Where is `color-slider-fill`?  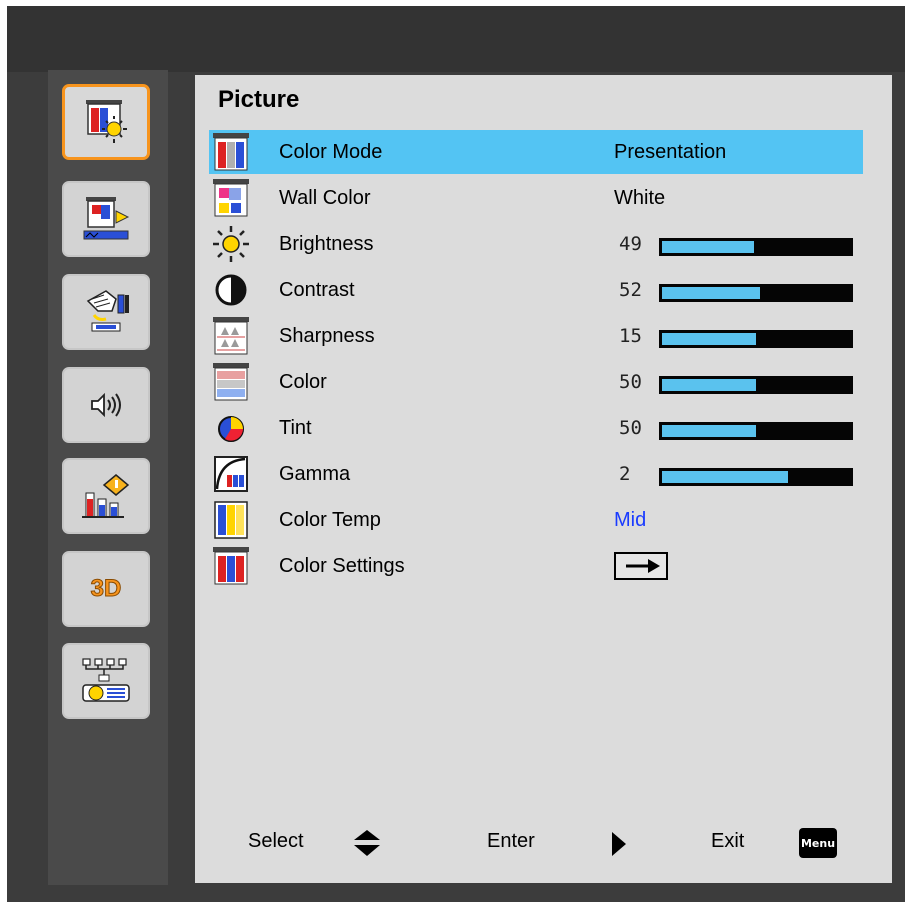
color-slider-fill is located at coordinates (709, 385).